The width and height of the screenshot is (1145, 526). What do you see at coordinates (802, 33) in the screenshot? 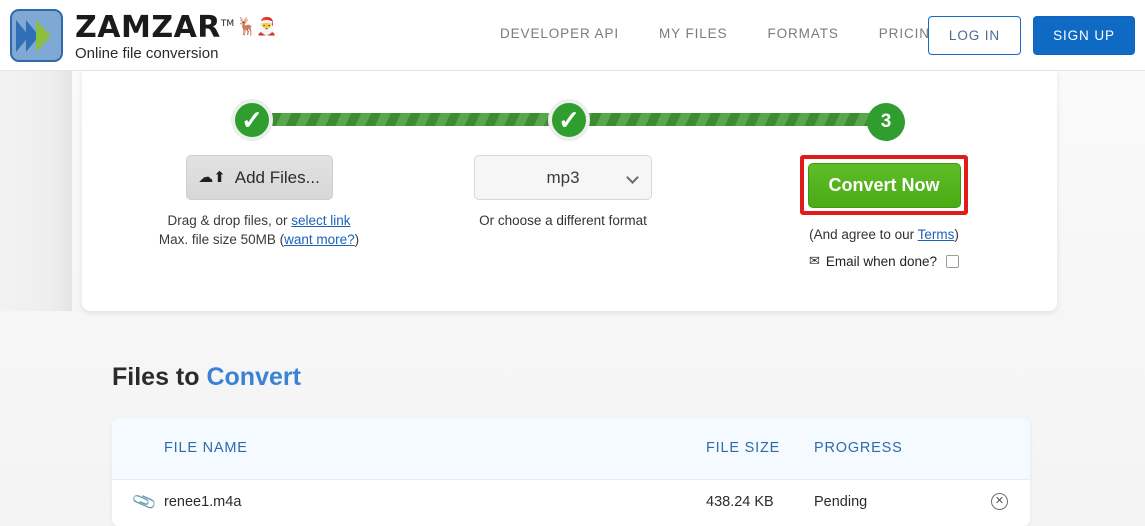
I see `nav-item-formats: FORMATS` at bounding box center [802, 33].